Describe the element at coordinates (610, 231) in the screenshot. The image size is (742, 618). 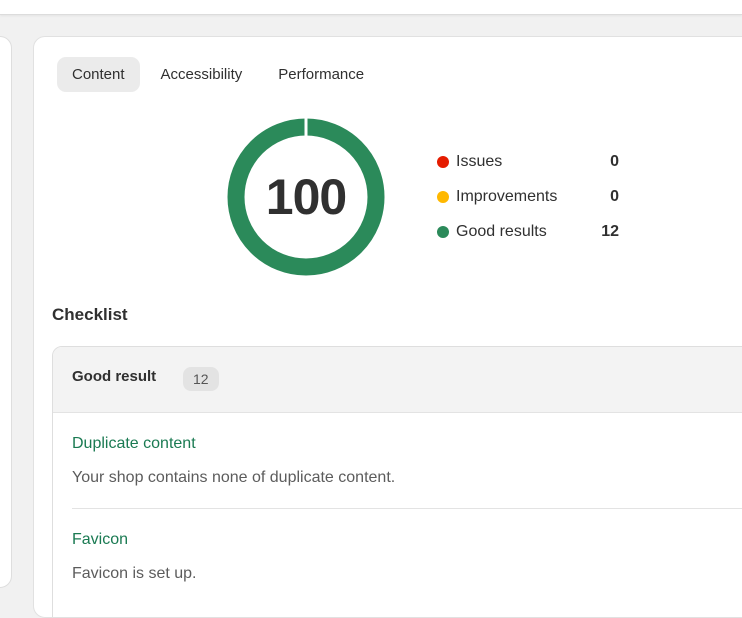
I see `legend-count: 12` at that location.